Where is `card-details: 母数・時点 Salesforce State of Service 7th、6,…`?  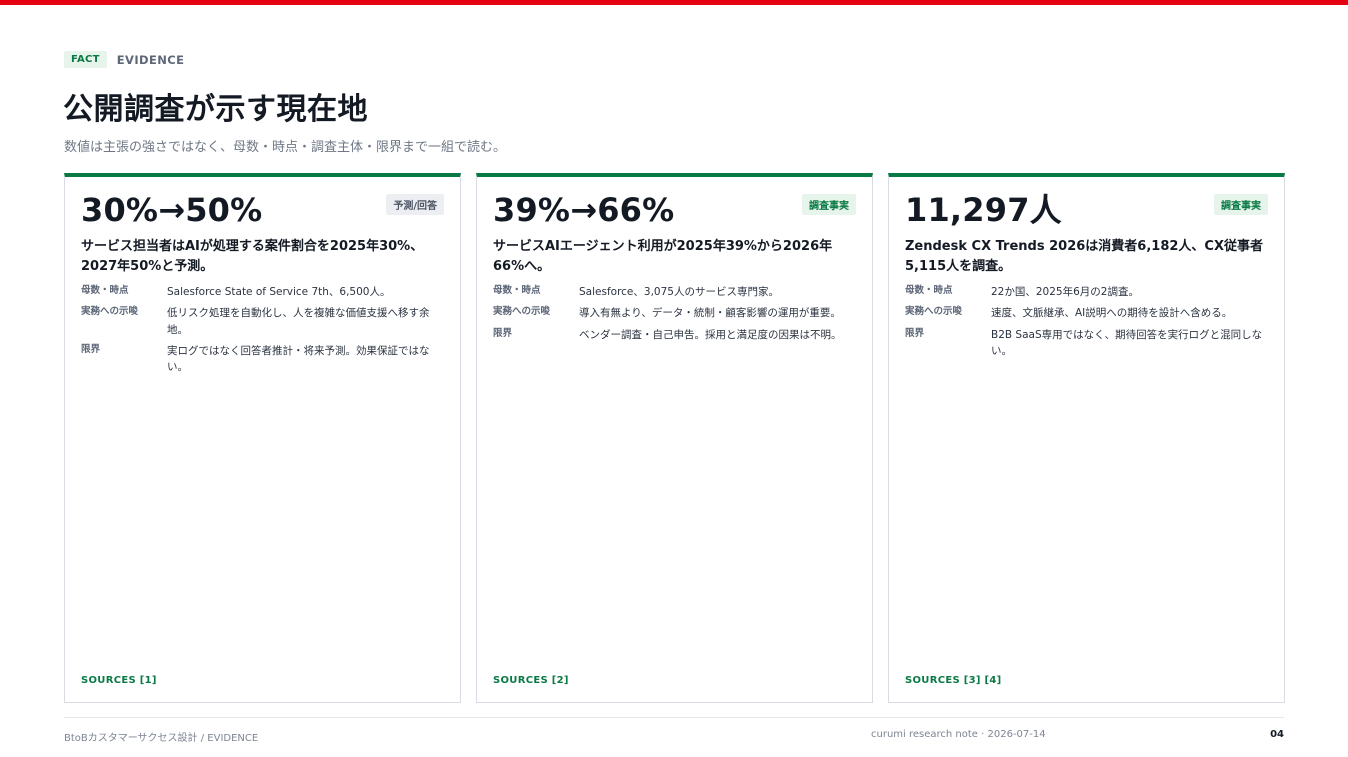
card-details: 母数・時点 Salesforce State of Service 7th、6,… is located at coordinates (262, 329).